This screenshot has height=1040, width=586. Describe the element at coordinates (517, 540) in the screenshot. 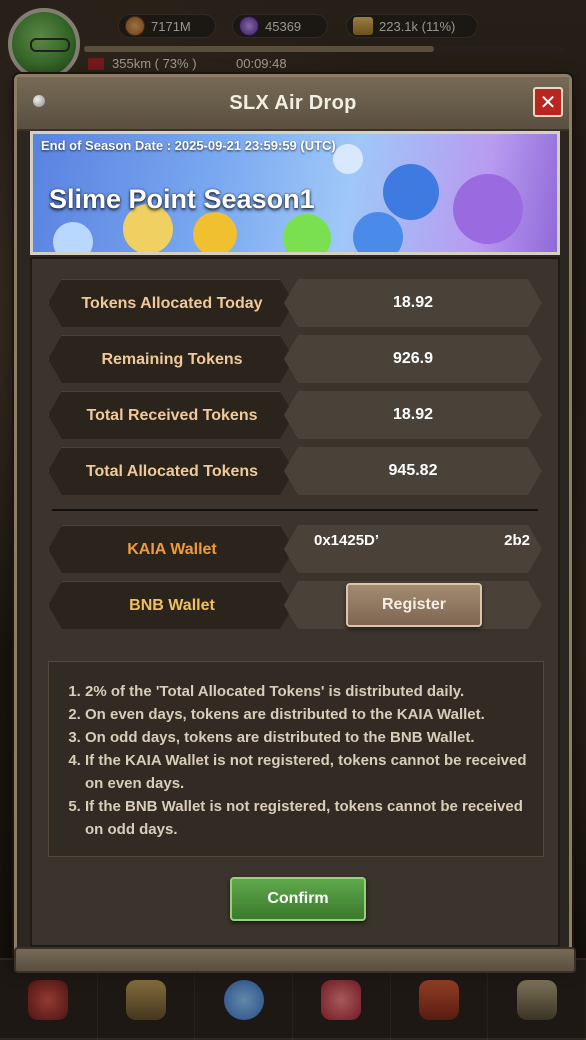

I see `kaia-wallet-address-end: 2b2` at that location.